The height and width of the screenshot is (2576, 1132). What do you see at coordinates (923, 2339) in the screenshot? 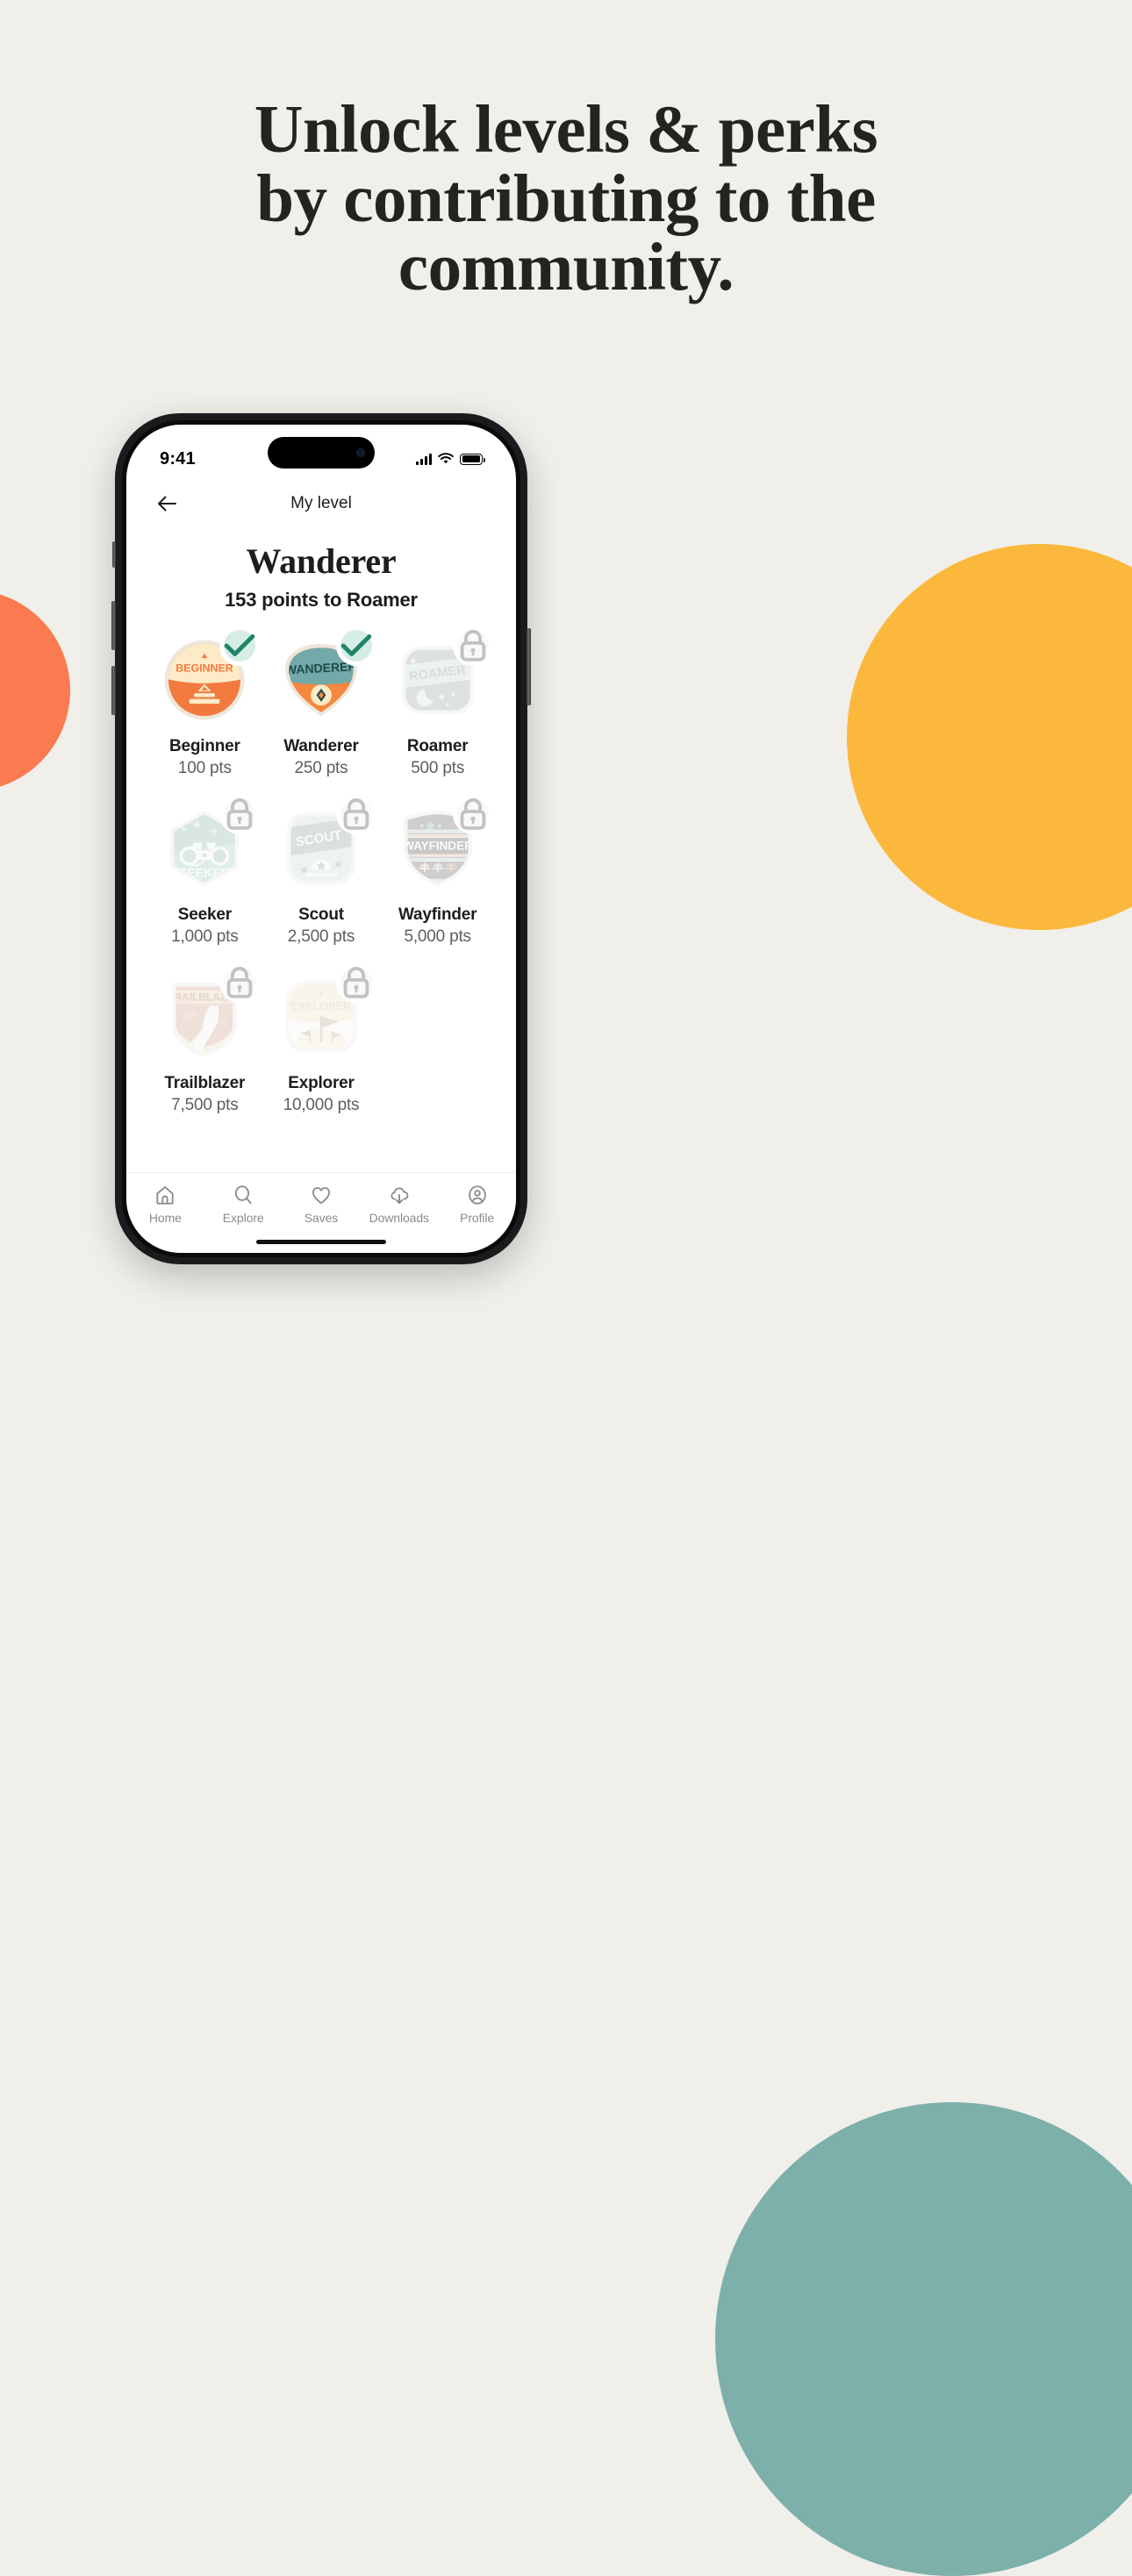
I see `decorative-circle-teal` at bounding box center [923, 2339].